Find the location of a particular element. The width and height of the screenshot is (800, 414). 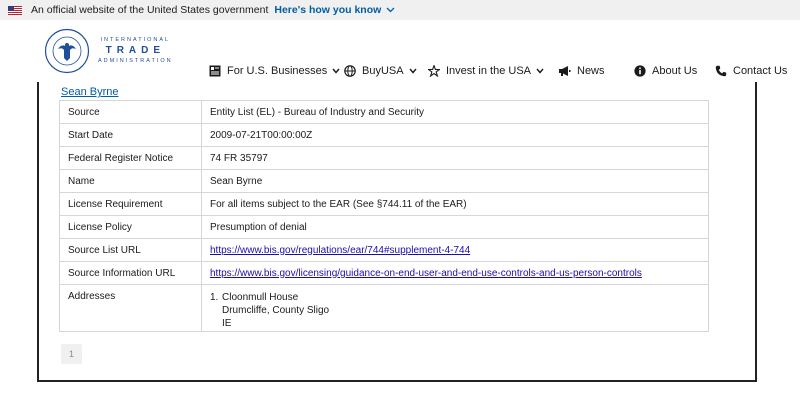

nav-item-for-us-businesses: For U.S. Businesses is located at coordinates (277, 71).